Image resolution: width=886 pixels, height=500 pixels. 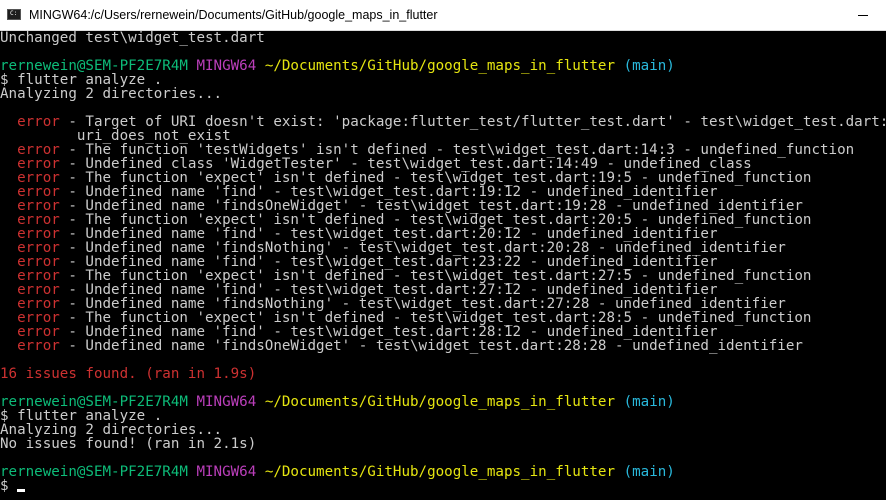 What do you see at coordinates (30, 346) in the screenshot?
I see `error-label: error` at bounding box center [30, 346].